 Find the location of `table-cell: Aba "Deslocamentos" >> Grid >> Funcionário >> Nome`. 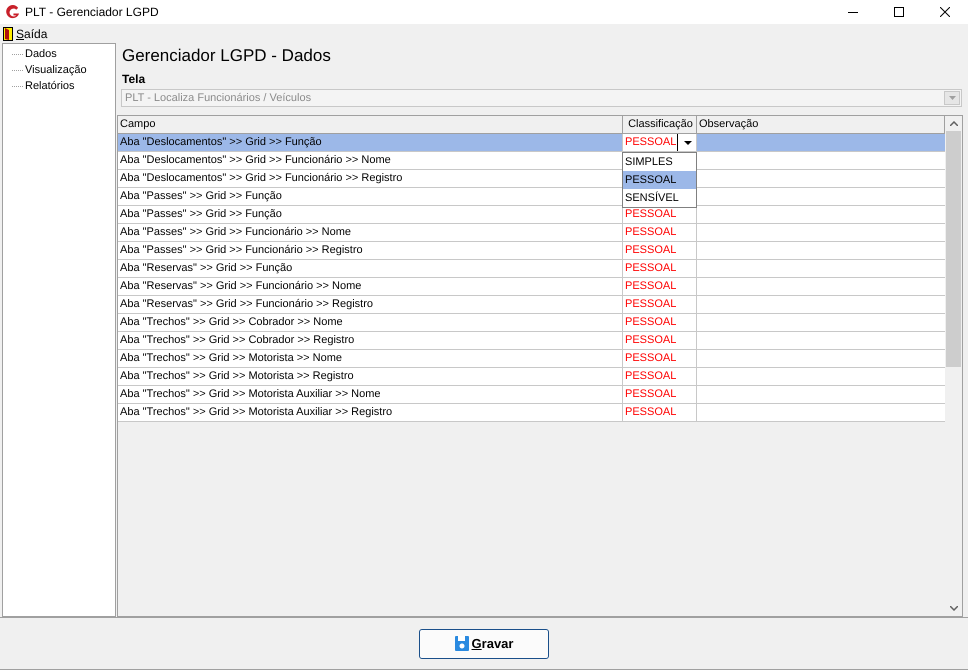

table-cell: Aba "Deslocamentos" >> Grid >> Funcionário >> Nome is located at coordinates (255, 160).